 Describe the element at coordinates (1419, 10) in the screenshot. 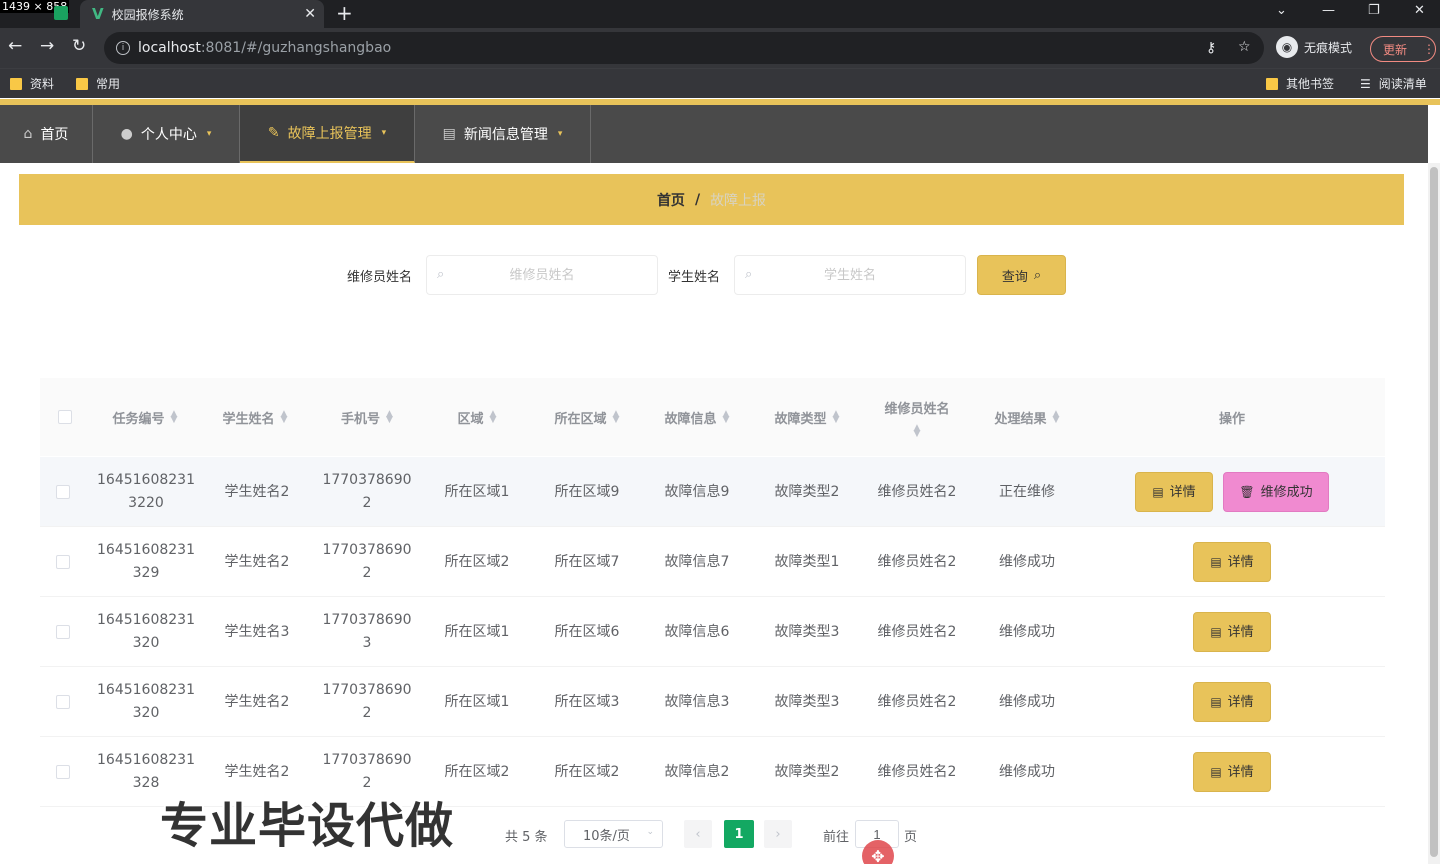

I see `window-close-icon: ✕` at that location.